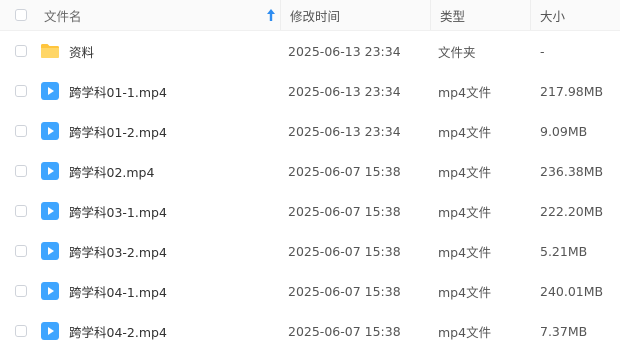 The image size is (620, 360). Describe the element at coordinates (159, 51) in the screenshot. I see `file-name-cell: 资料` at that location.